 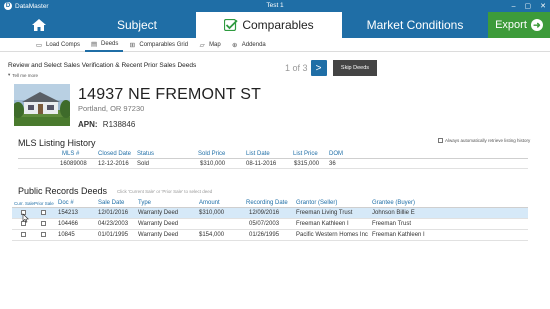 What do you see at coordinates (66, 235) in the screenshot?
I see `pr-cell-doc-number: 10845` at bounding box center [66, 235].